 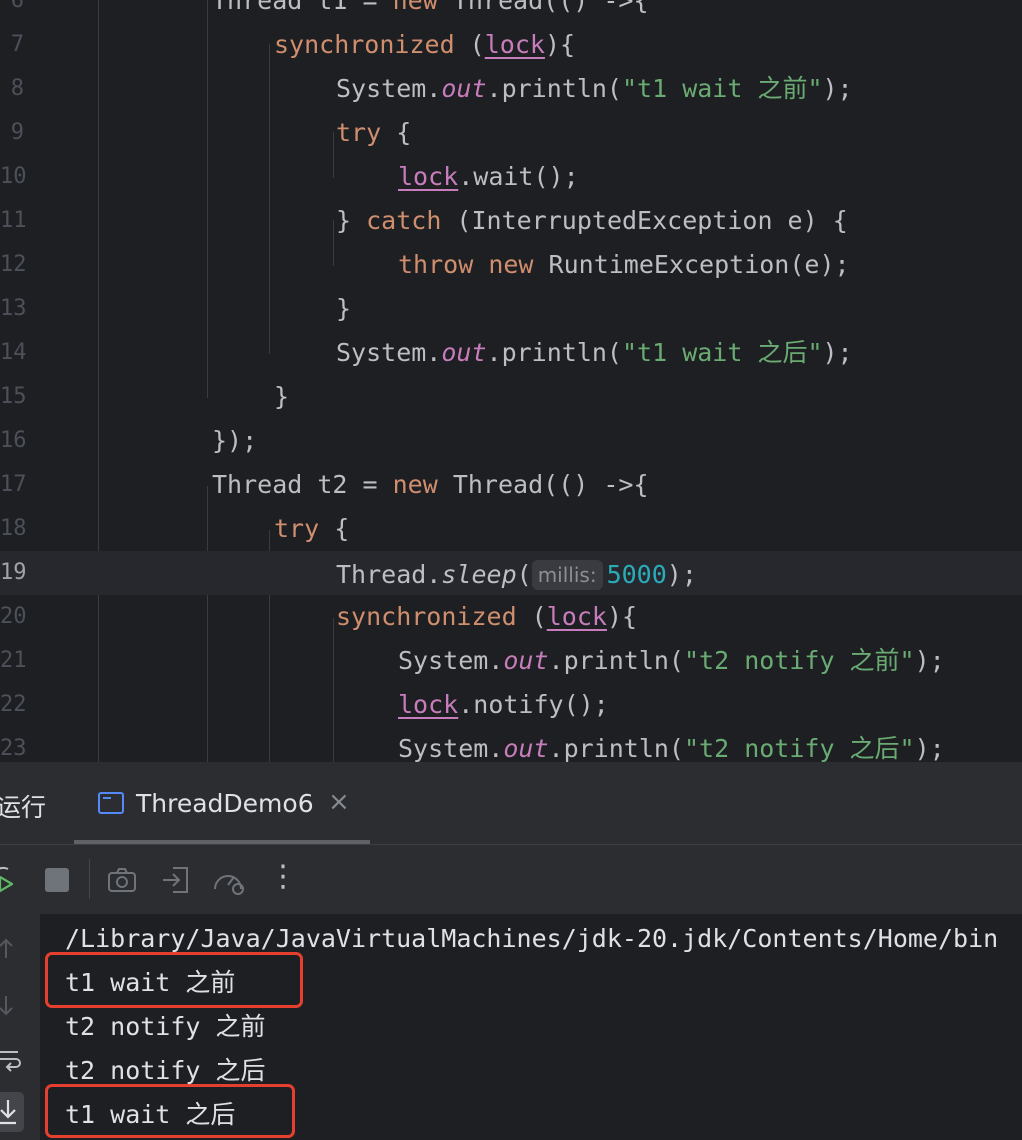 I want to click on line-number: 17, so click(x=13, y=484).